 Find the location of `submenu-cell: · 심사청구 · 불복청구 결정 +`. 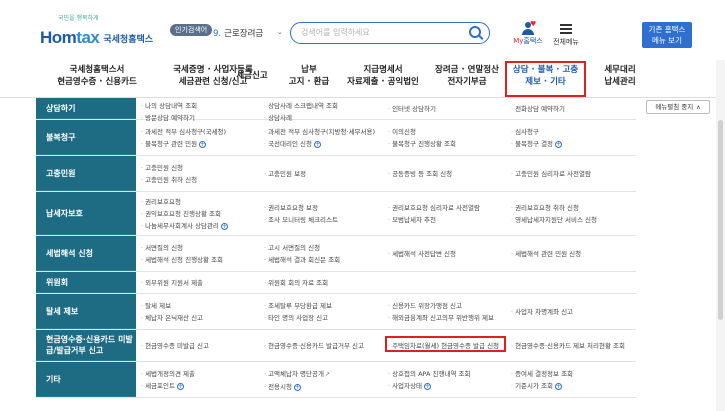

submenu-cell: · 심사청구 · 불복청구 결정 + is located at coordinates (537, 138).